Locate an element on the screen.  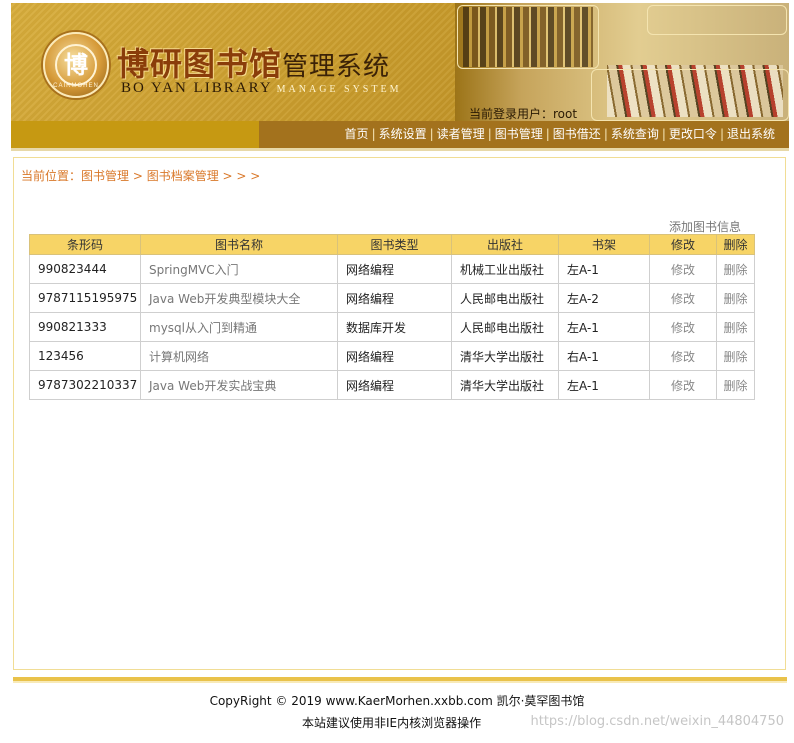
nav-reader-management: 读者管理 is located at coordinates (461, 134).